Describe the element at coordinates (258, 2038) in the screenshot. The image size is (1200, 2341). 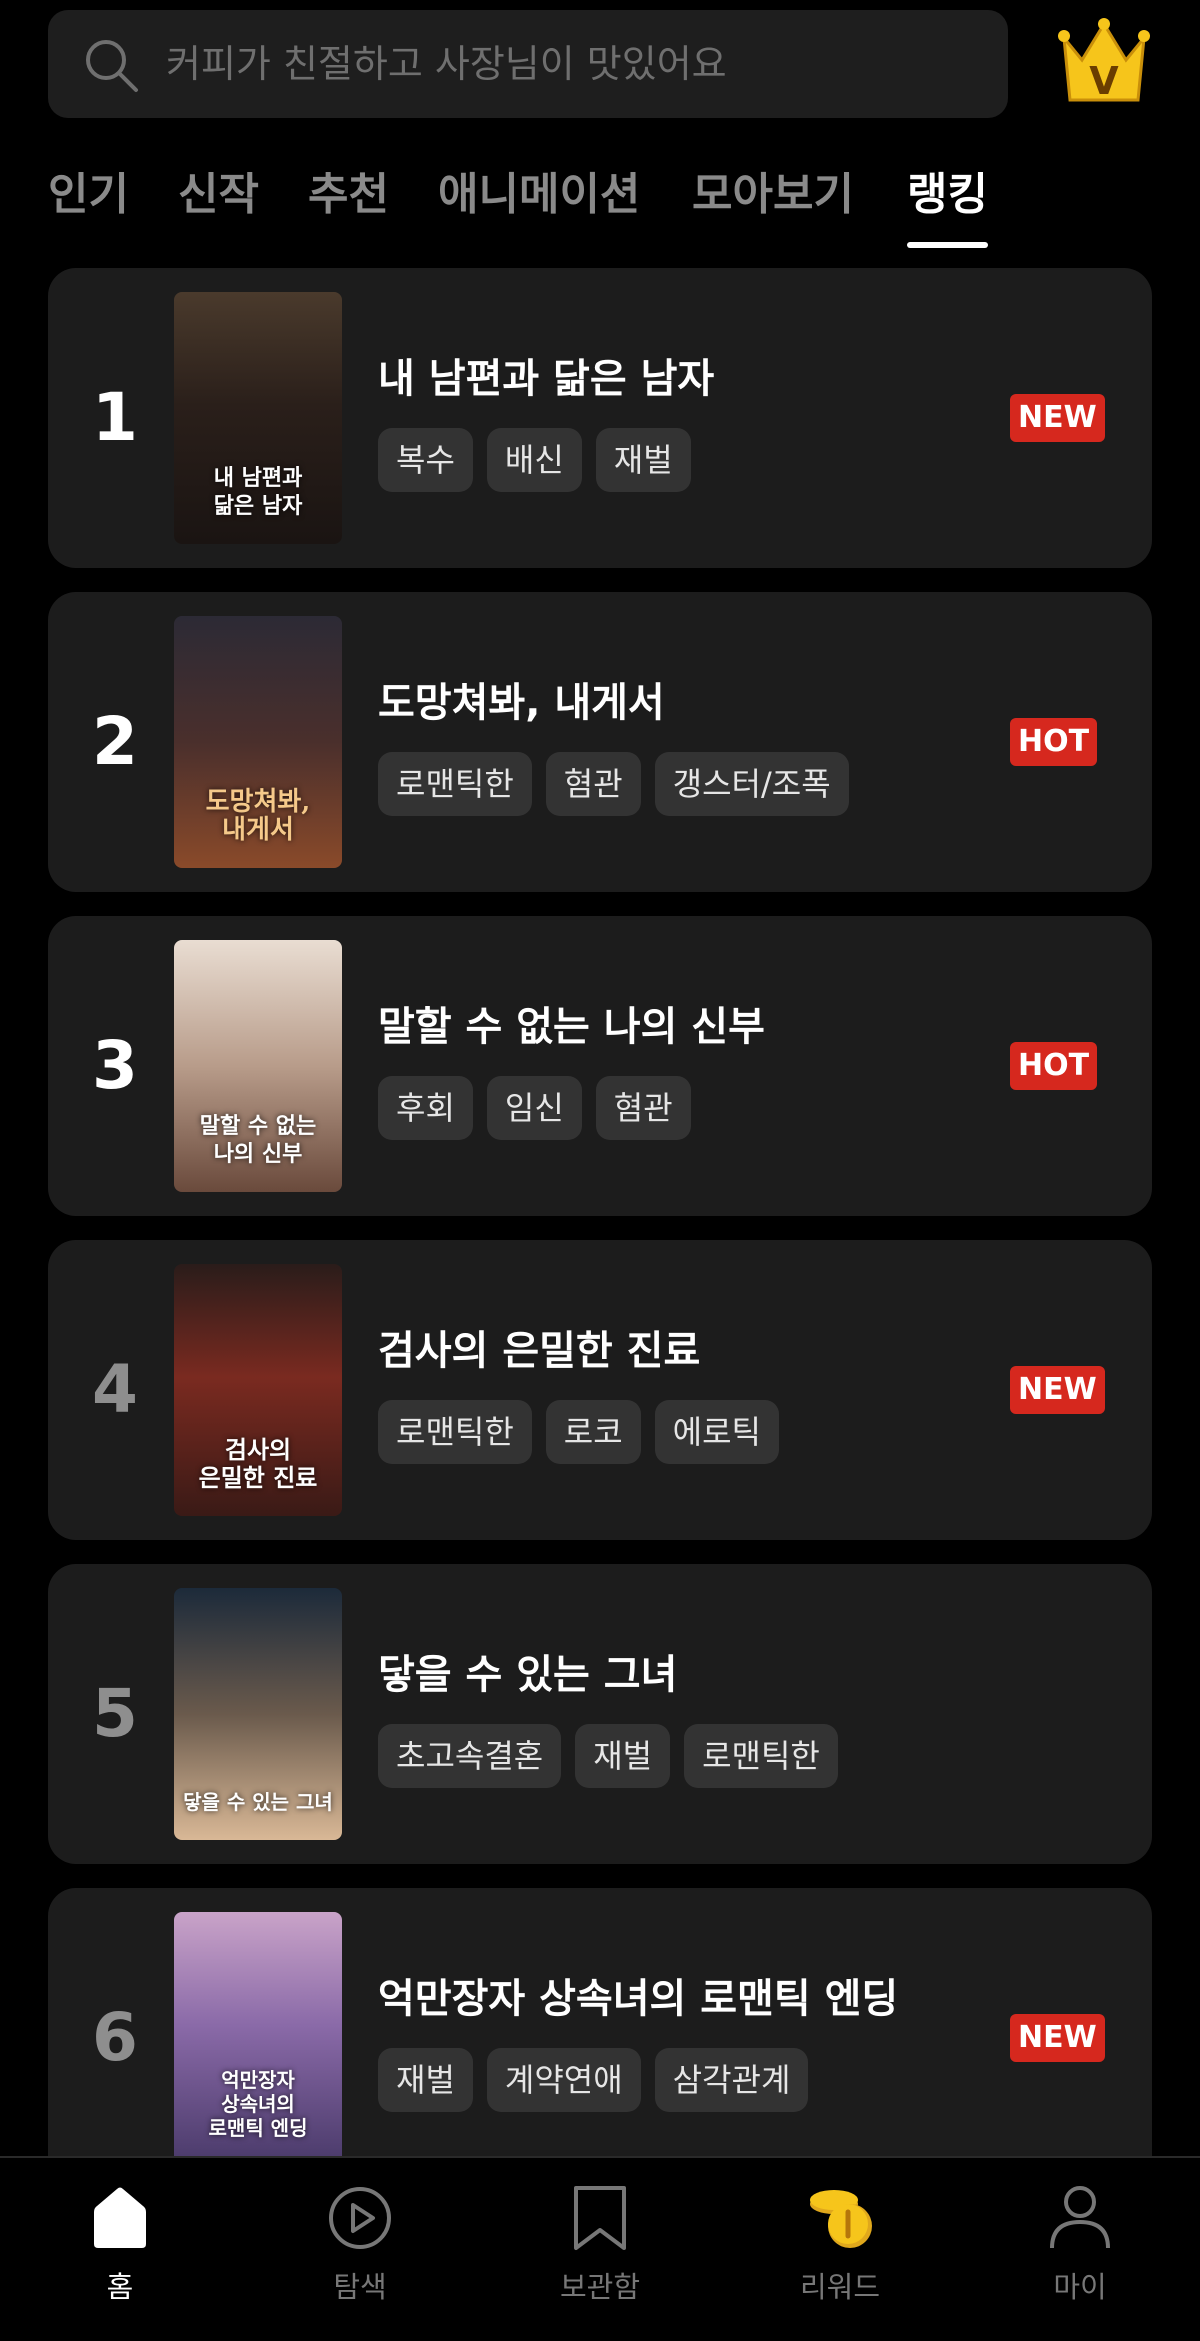
I see `cover-image: 억만장자 상속녀의 로맨틱 엔딩` at that location.